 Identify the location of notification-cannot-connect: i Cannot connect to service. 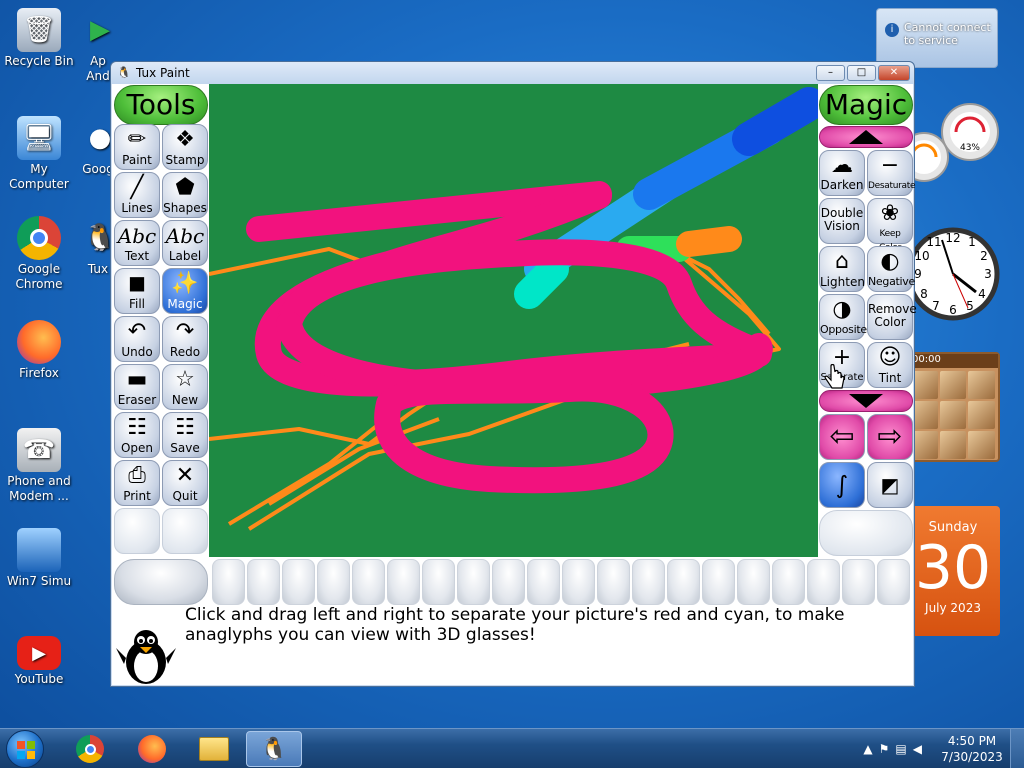
(937, 38).